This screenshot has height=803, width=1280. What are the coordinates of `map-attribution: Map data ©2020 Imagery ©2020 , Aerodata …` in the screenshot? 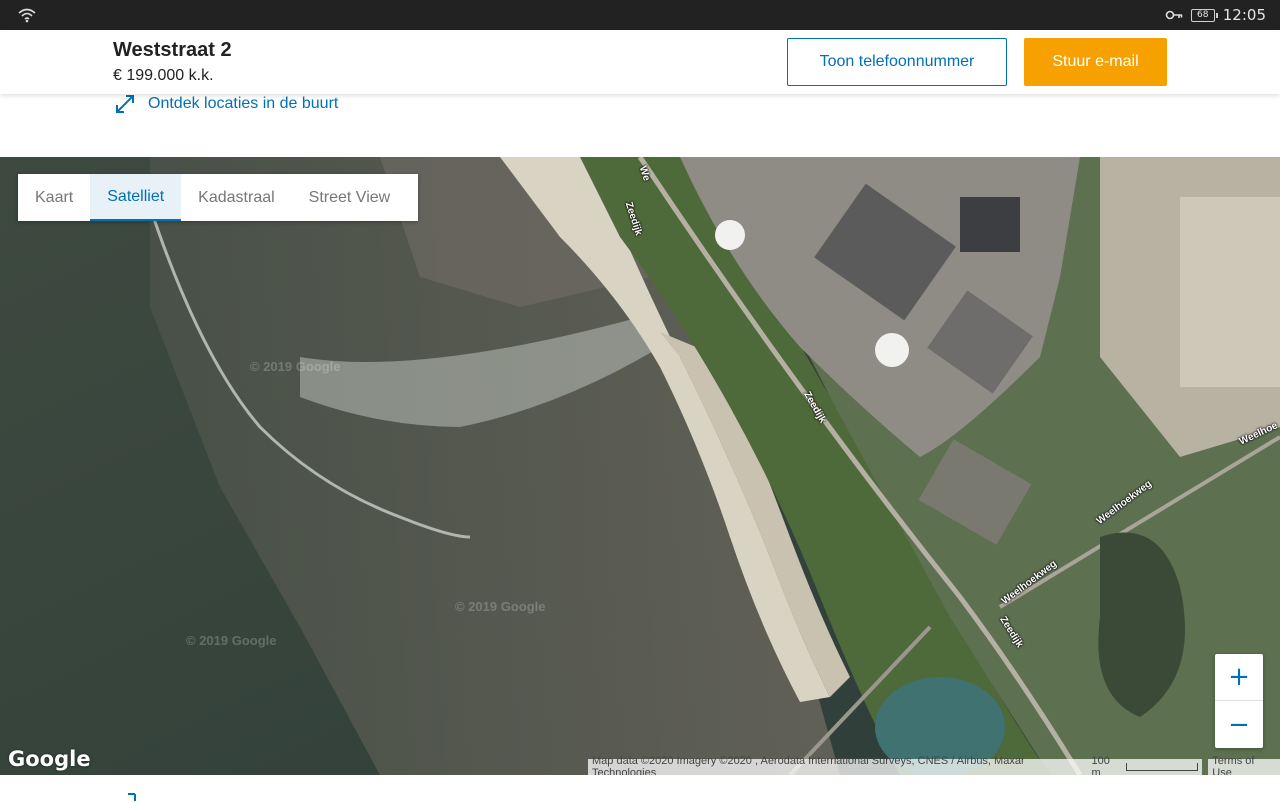 It's located at (934, 765).